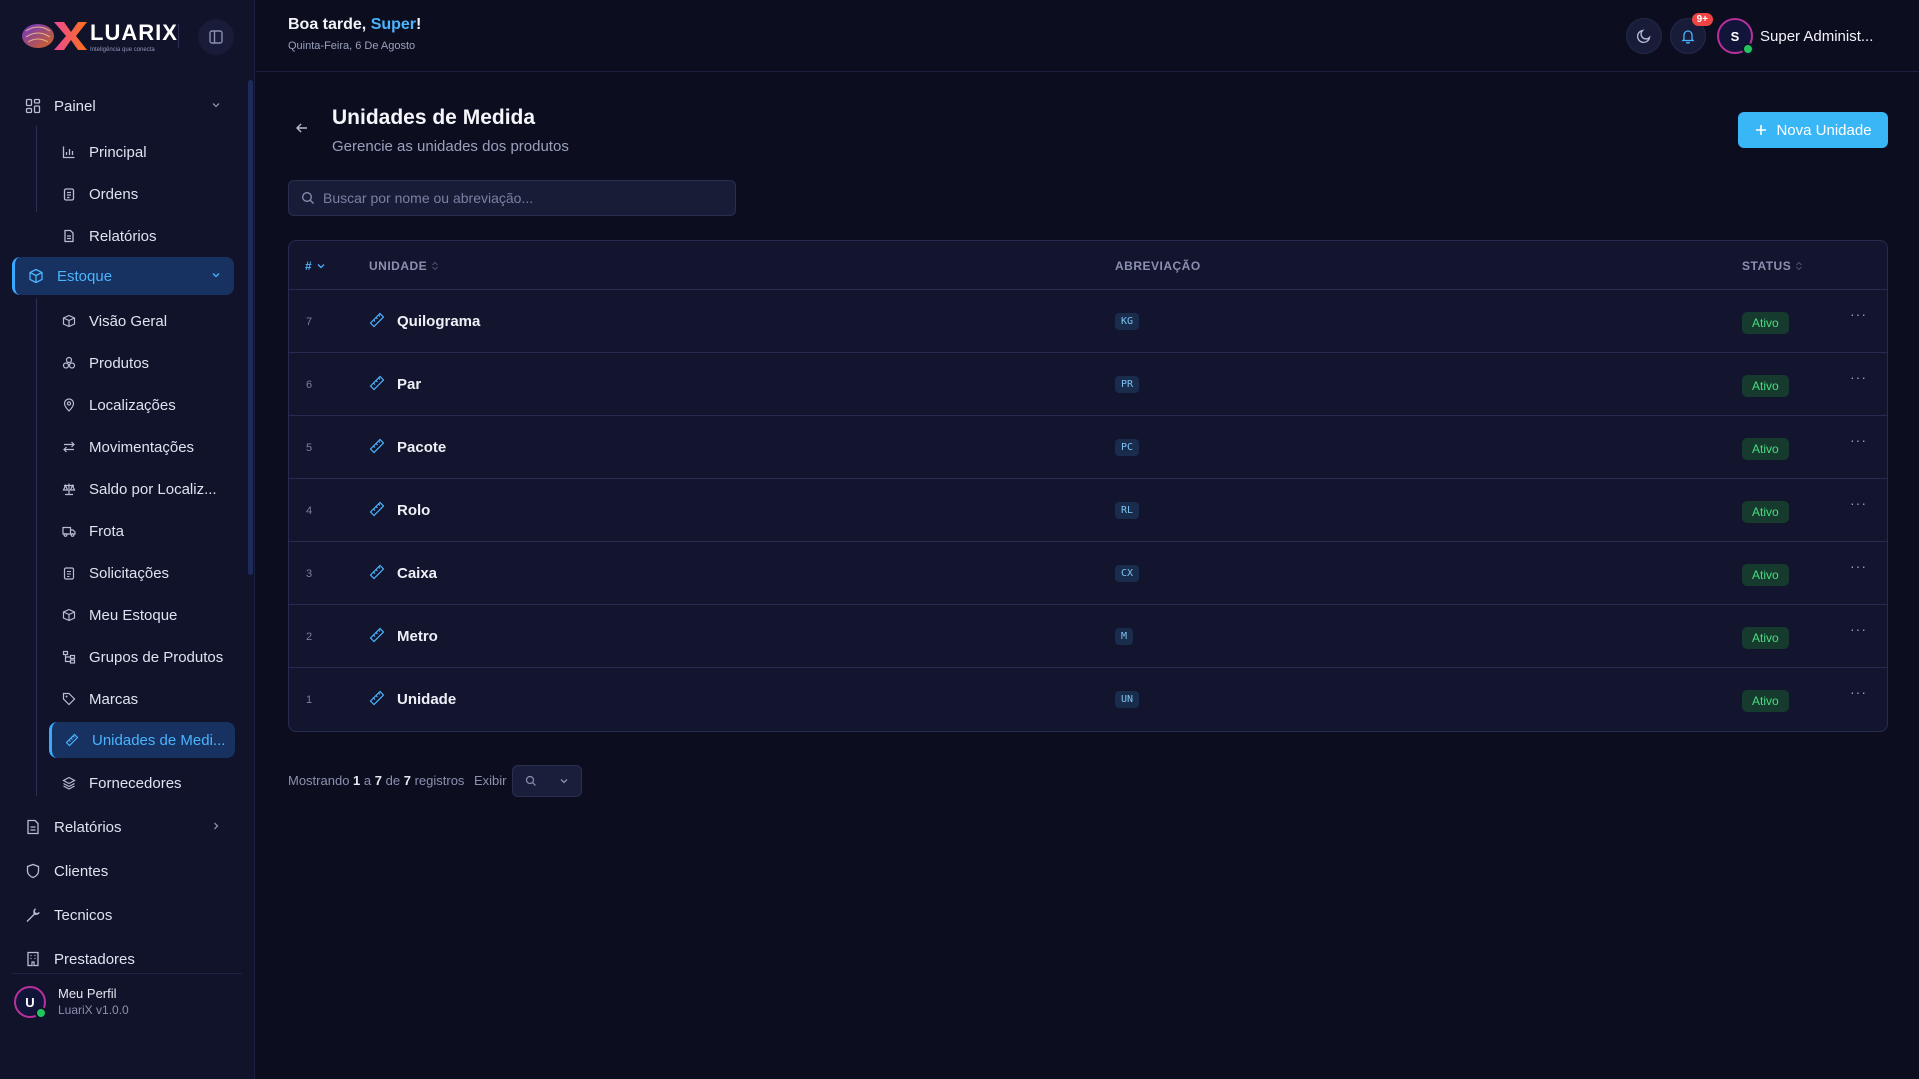 This screenshot has height=1079, width=1919. I want to click on column-header-status: STATUS, so click(1772, 266).